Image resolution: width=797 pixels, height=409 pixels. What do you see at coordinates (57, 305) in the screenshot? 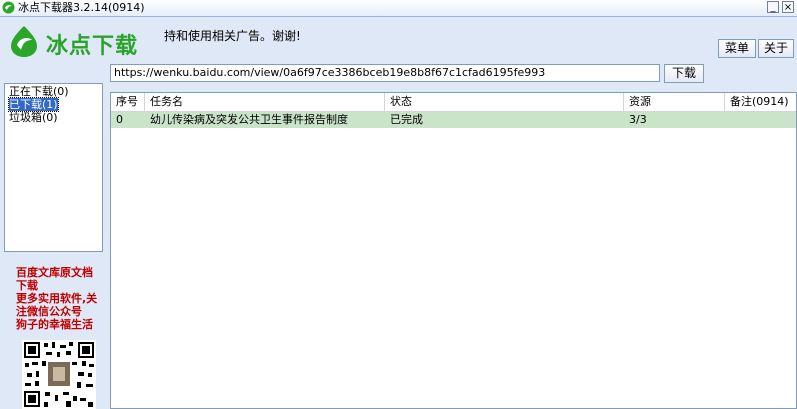
I see `promo-line-2: 更多实用软件,关注微信公众号` at bounding box center [57, 305].